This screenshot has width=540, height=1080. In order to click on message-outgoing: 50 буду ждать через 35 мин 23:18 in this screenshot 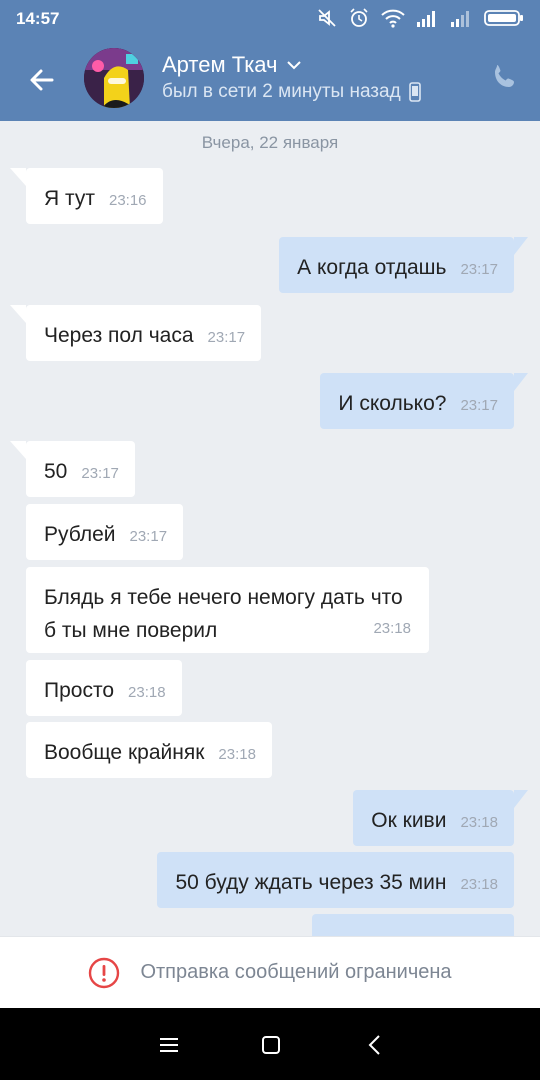, I will do `click(335, 880)`.